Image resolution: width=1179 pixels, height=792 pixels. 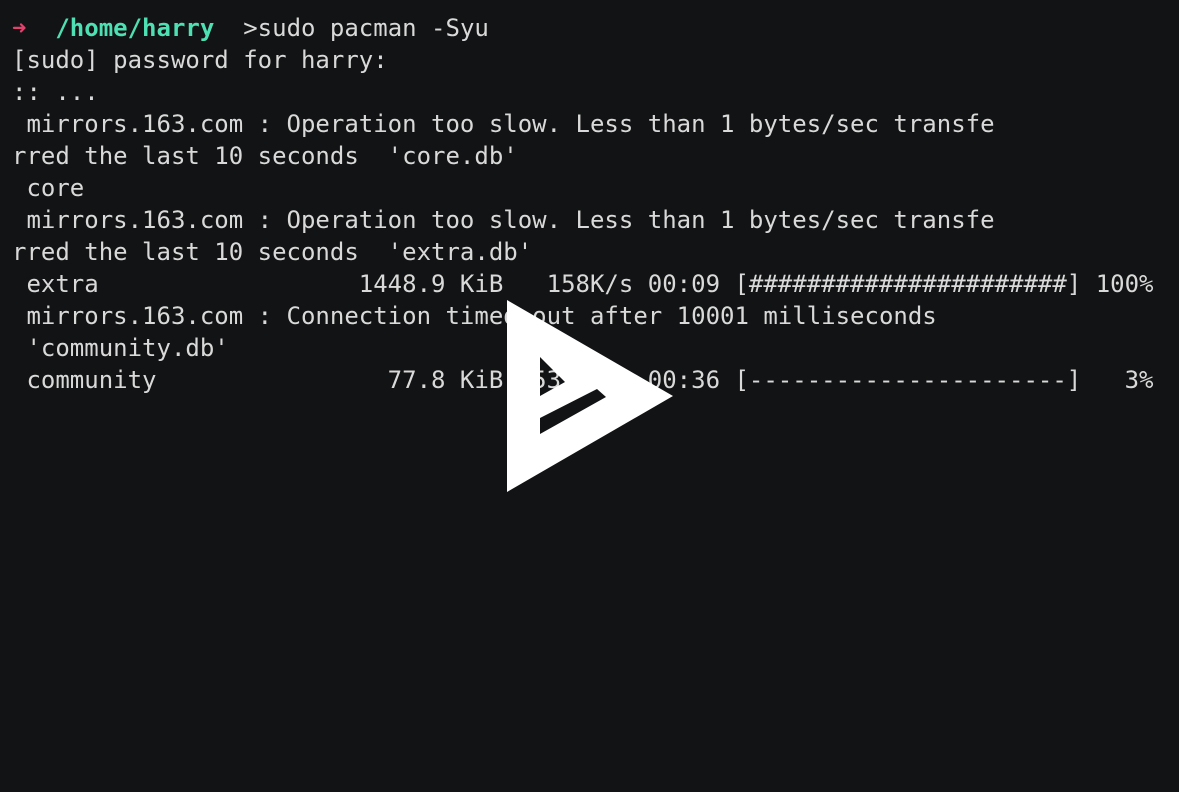 What do you see at coordinates (358, 28) in the screenshot?
I see `prompt-command: >sudo pacman -Syu` at bounding box center [358, 28].